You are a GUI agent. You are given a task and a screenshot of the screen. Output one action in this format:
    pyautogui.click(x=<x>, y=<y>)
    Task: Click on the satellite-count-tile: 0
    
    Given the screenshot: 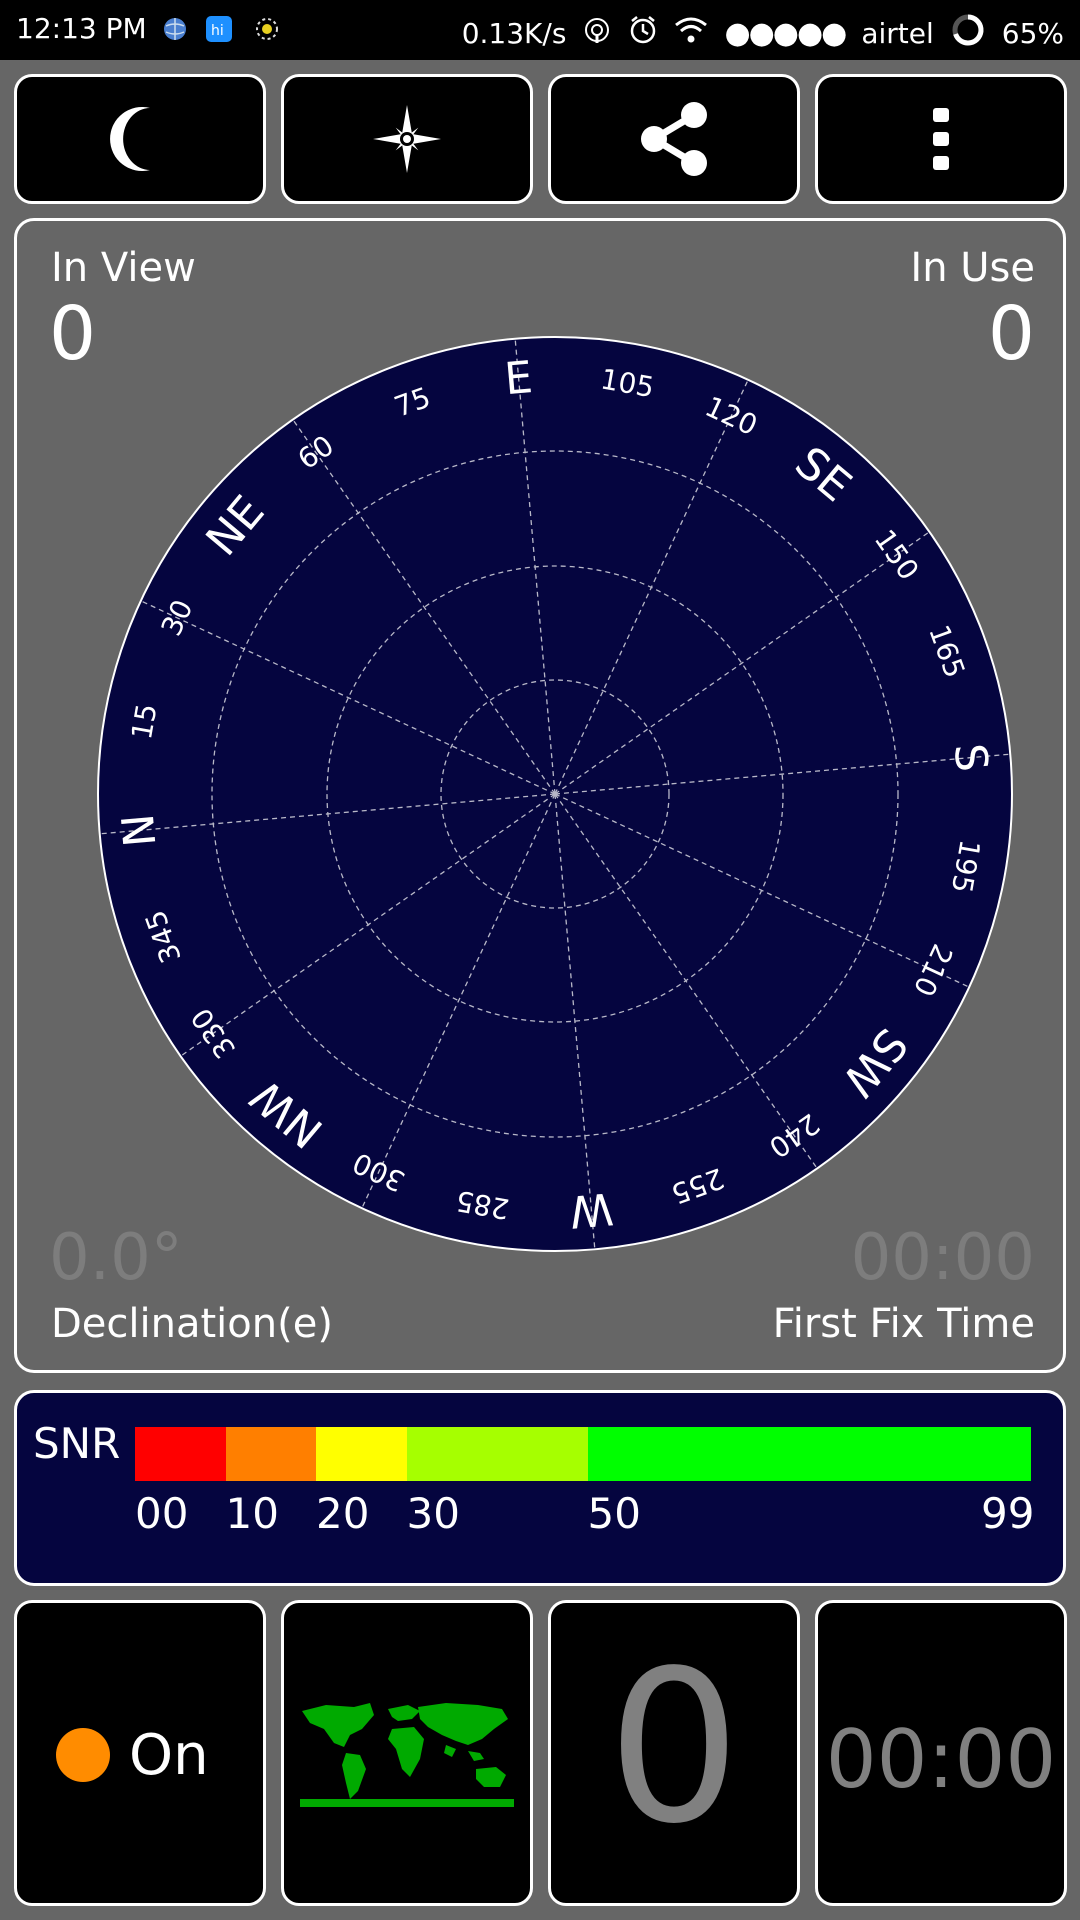 What is the action you would take?
    pyautogui.click(x=674, y=1753)
    